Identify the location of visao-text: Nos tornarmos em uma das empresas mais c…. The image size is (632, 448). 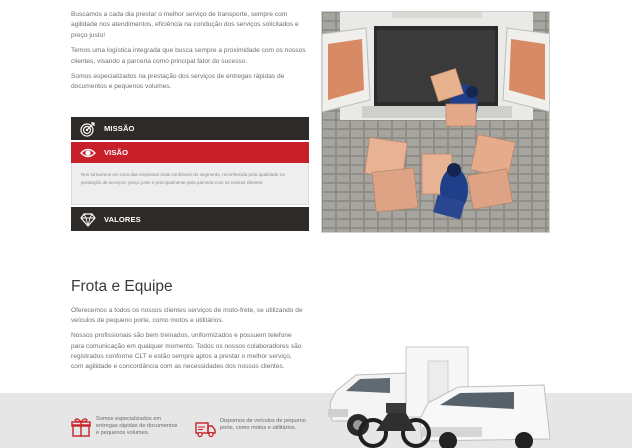
(183, 178).